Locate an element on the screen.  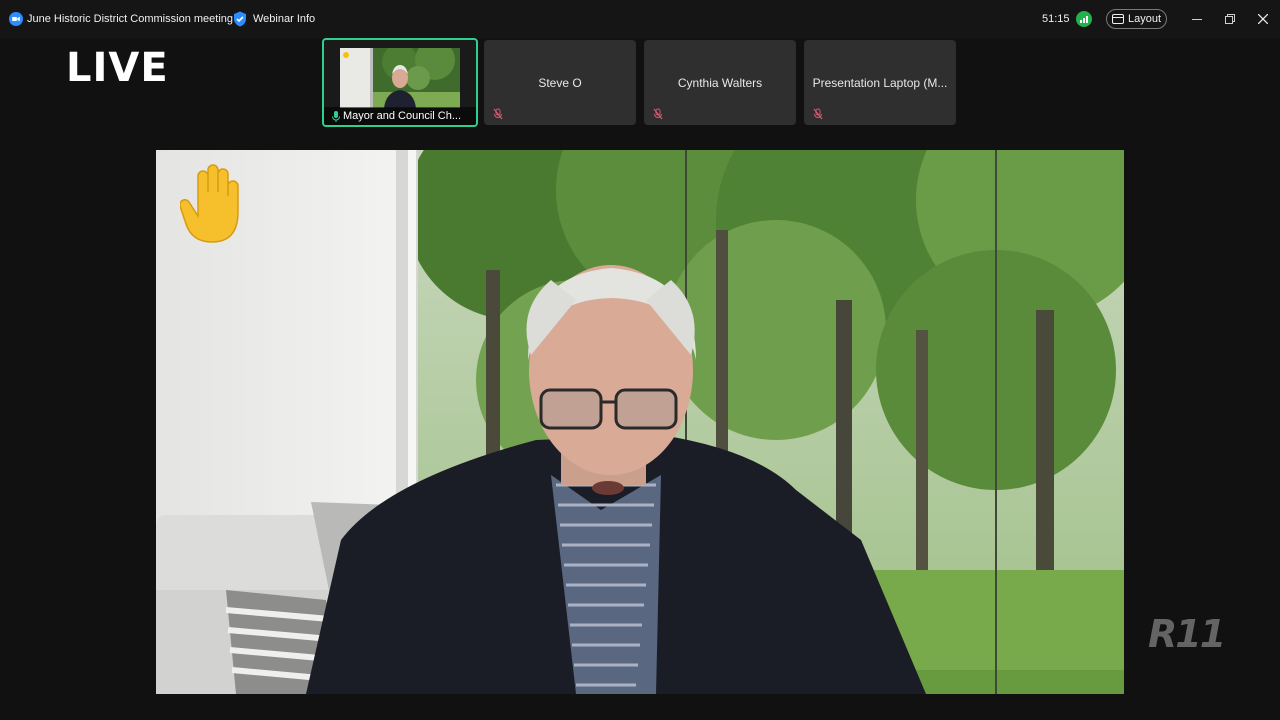
close-button is located at coordinates (1263, 19).